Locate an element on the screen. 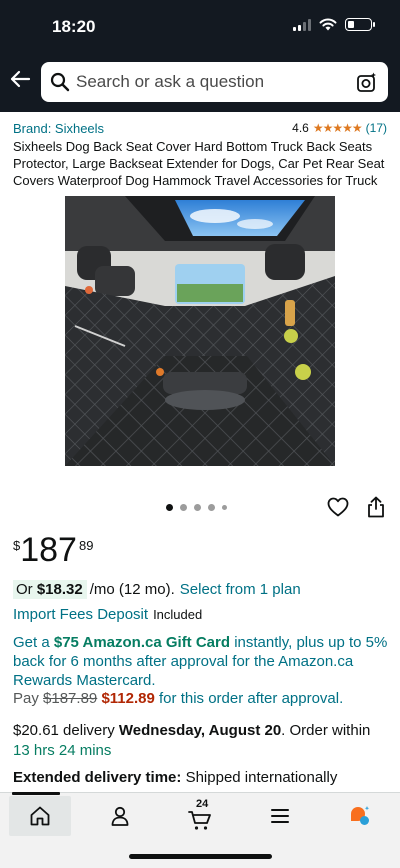 The image size is (400, 868). search-bar is located at coordinates (214, 82).